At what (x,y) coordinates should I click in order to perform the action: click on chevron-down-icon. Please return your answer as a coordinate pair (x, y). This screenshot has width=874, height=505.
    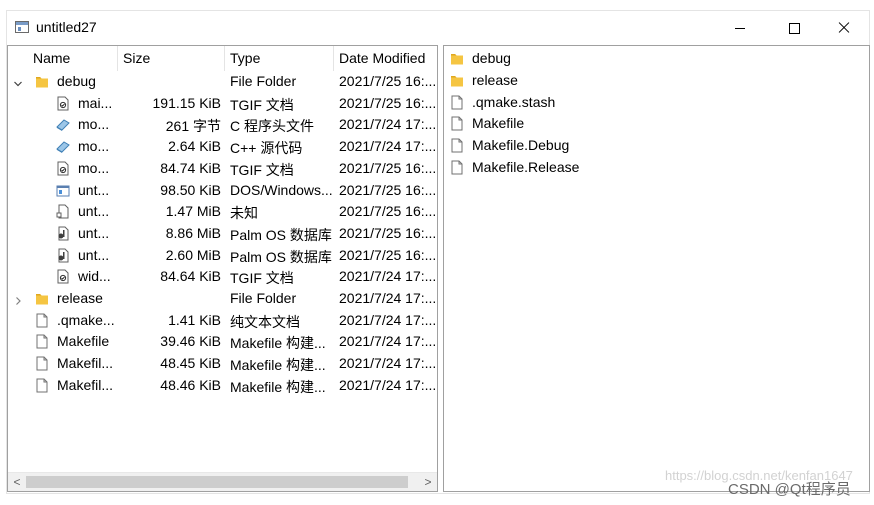
    Looking at the image, I should click on (18, 81).